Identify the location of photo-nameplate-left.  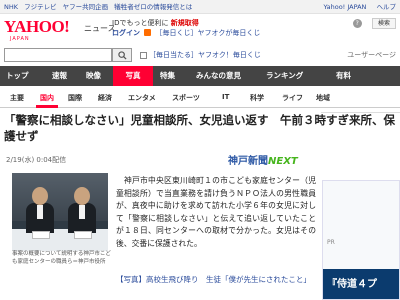
(41, 235).